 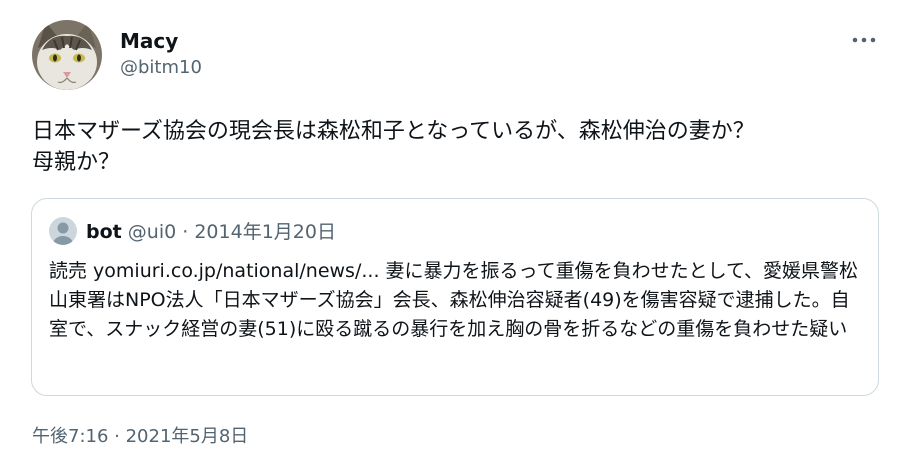 What do you see at coordinates (161, 41) in the screenshot?
I see `author-name: Macy` at bounding box center [161, 41].